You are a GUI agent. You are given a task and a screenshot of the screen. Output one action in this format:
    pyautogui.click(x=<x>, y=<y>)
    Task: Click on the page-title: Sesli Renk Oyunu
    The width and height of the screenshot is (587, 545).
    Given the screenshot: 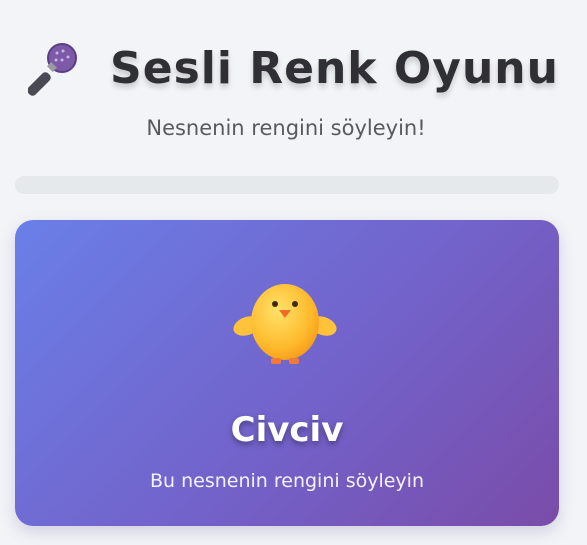 What is the action you would take?
    pyautogui.click(x=334, y=68)
    